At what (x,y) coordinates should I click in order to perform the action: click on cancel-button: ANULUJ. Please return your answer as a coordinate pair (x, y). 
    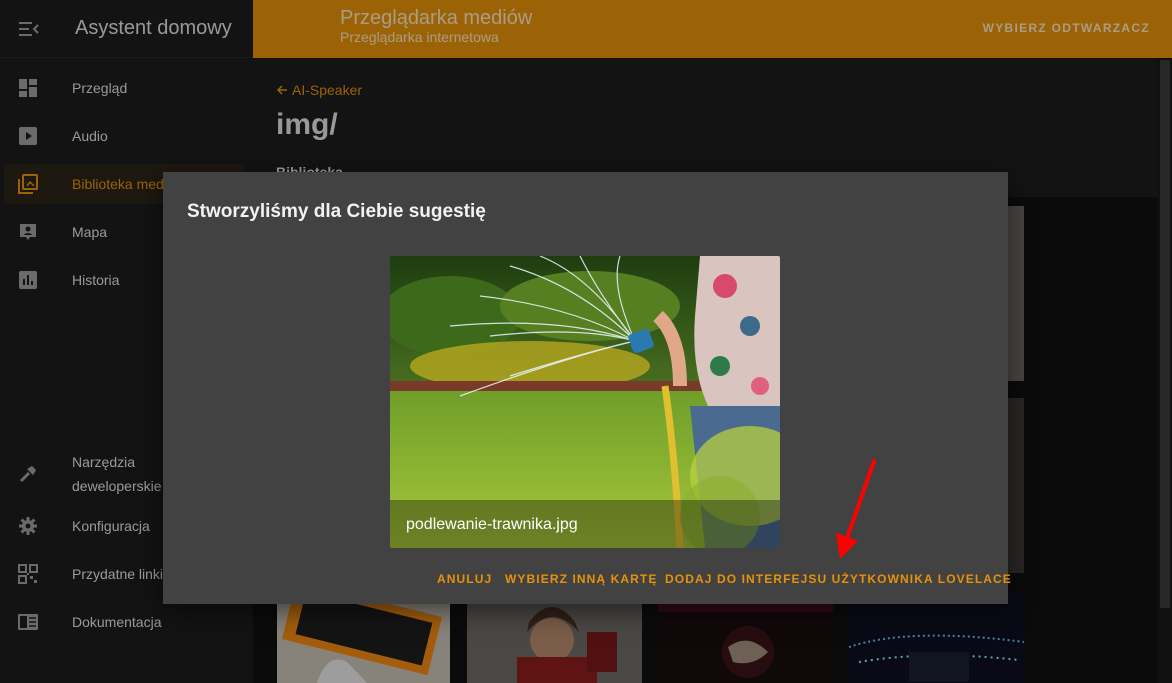
    Looking at the image, I should click on (464, 579).